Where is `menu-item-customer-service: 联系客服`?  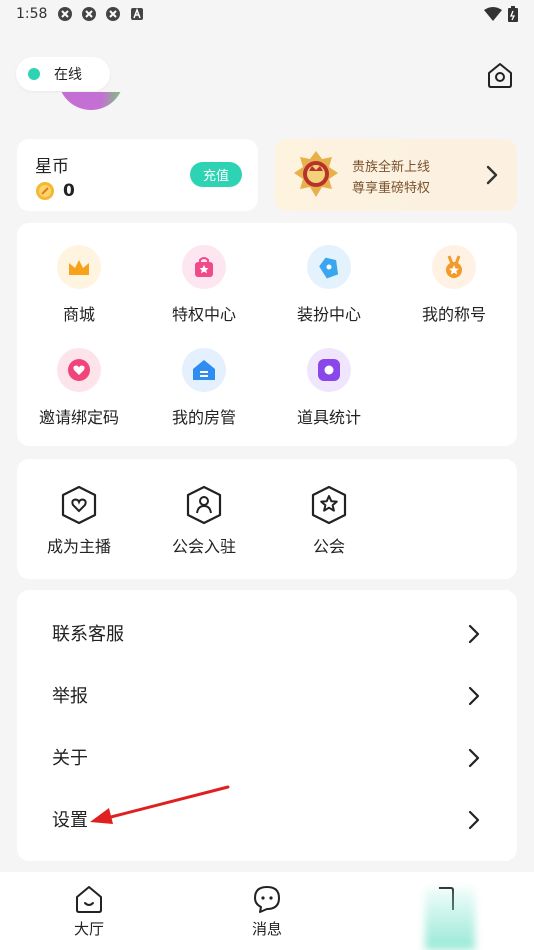 menu-item-customer-service: 联系客服 is located at coordinates (267, 633).